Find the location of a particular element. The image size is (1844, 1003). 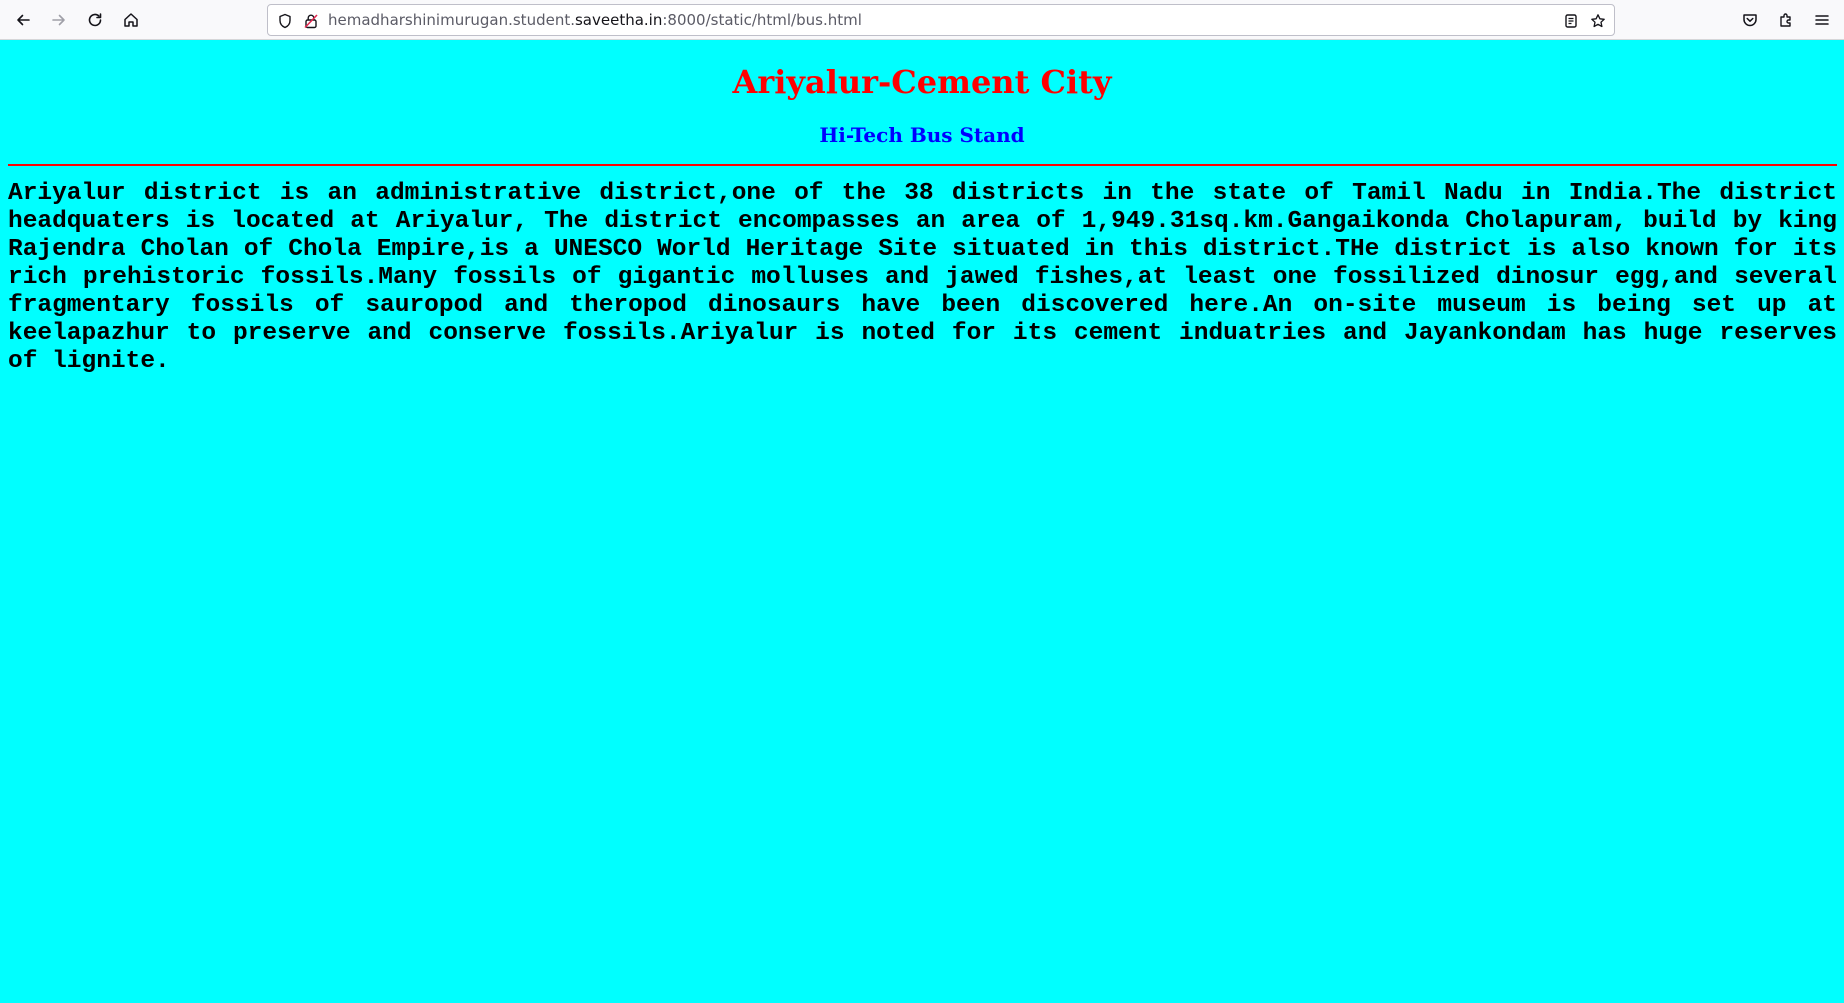

forward-button is located at coordinates (59, 20).